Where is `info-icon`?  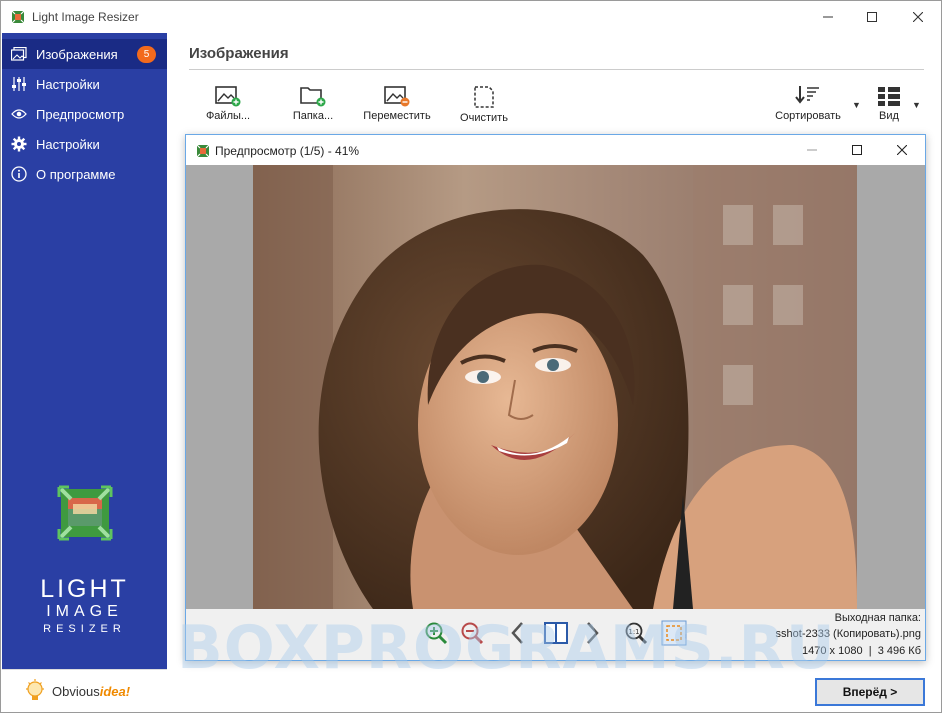
info-icon is located at coordinates (19, 174).